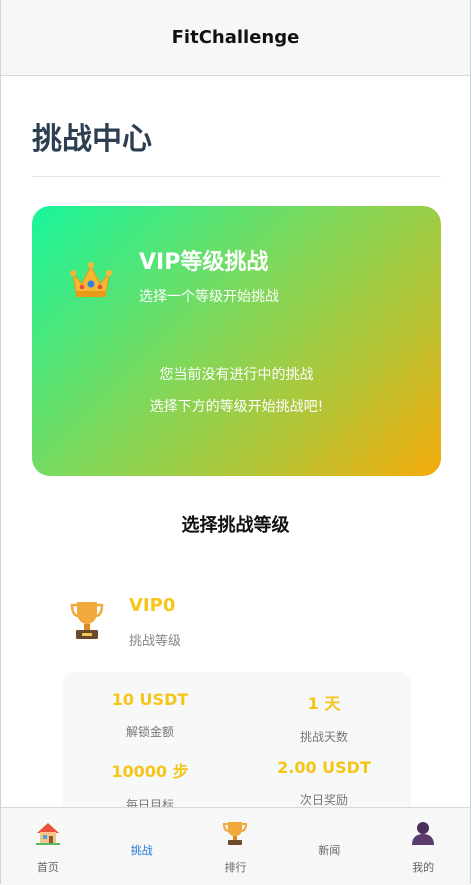 The image size is (471, 885). I want to click on level-name: VIP0, so click(152, 605).